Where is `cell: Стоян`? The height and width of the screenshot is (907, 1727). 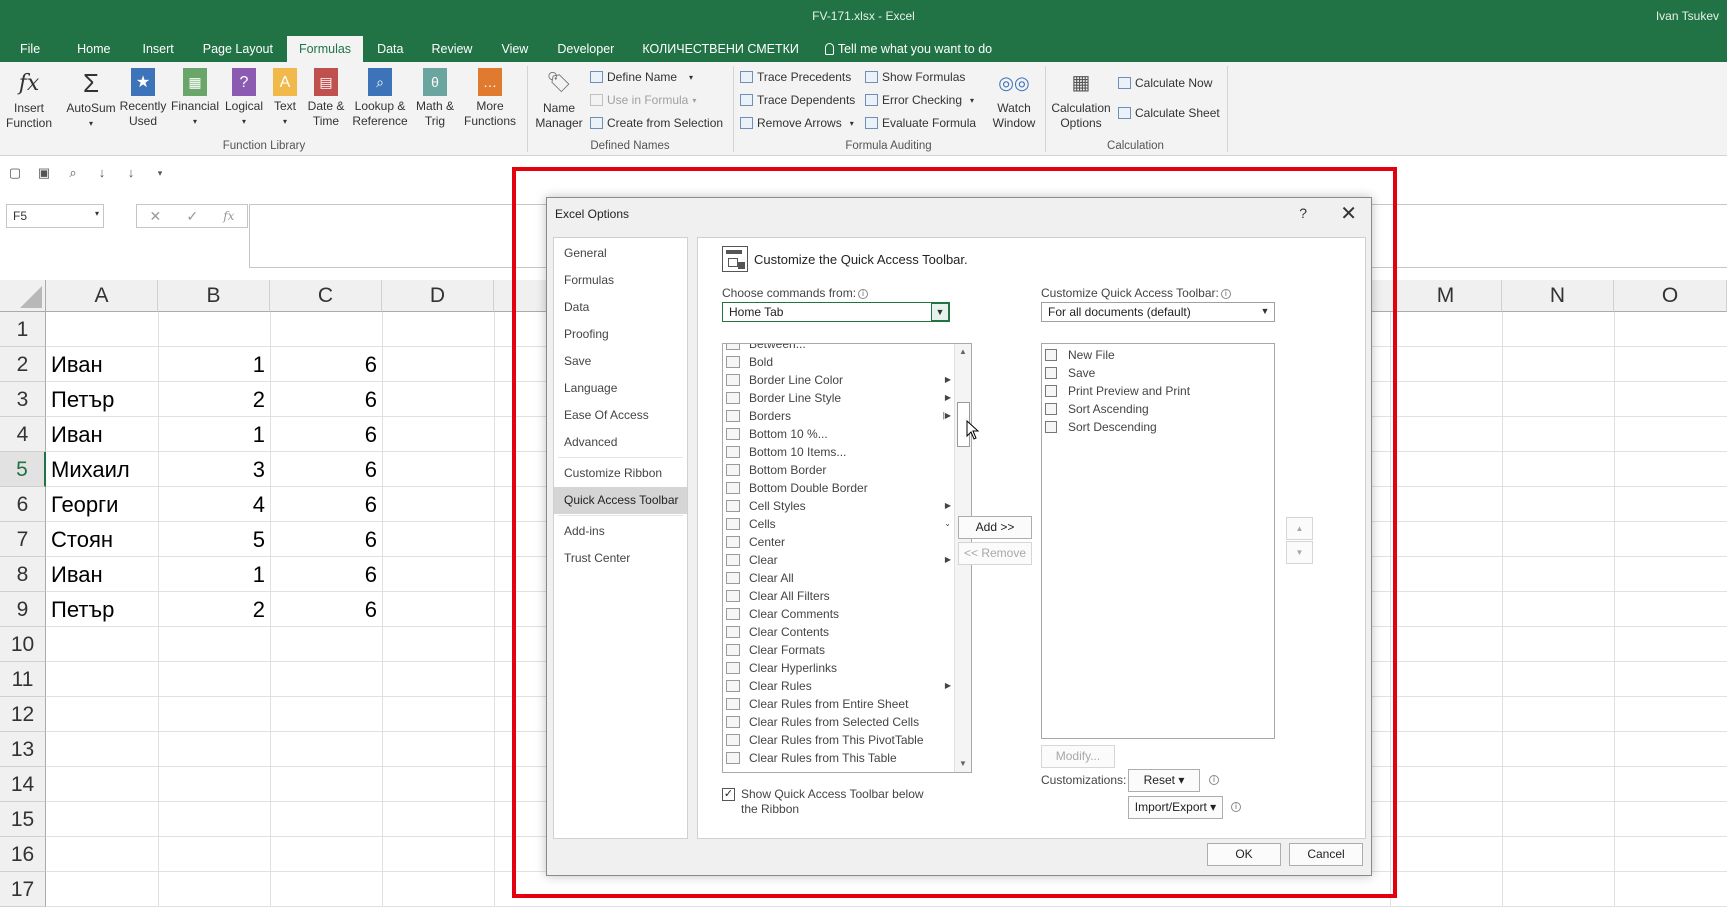
cell: Стоян is located at coordinates (102, 539).